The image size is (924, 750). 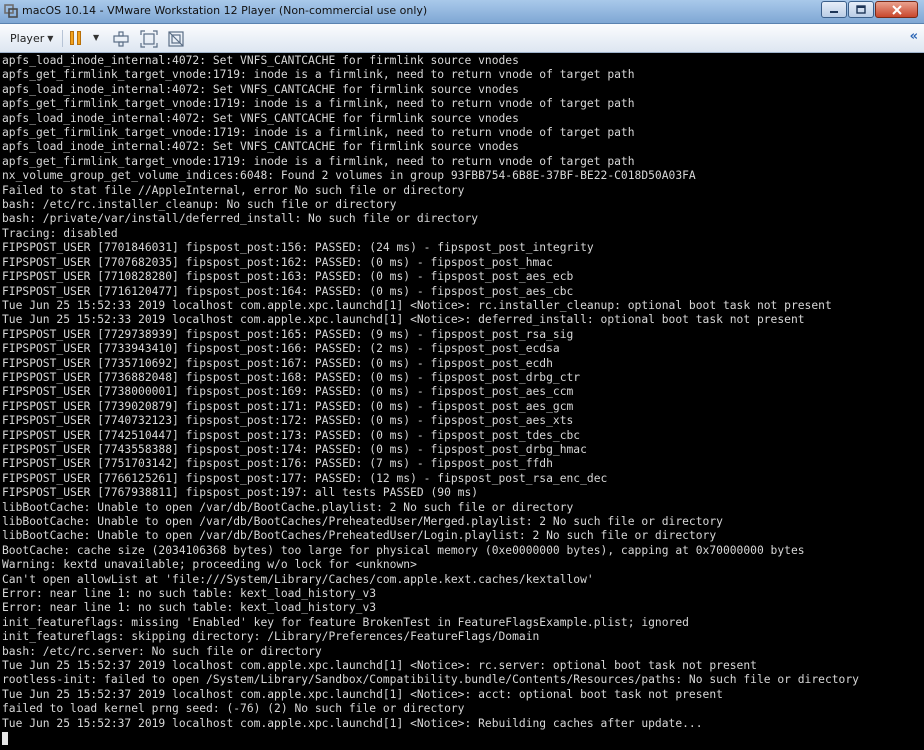 What do you see at coordinates (96, 37) in the screenshot?
I see `pause-menu-chevron-icon: ▼` at bounding box center [96, 37].